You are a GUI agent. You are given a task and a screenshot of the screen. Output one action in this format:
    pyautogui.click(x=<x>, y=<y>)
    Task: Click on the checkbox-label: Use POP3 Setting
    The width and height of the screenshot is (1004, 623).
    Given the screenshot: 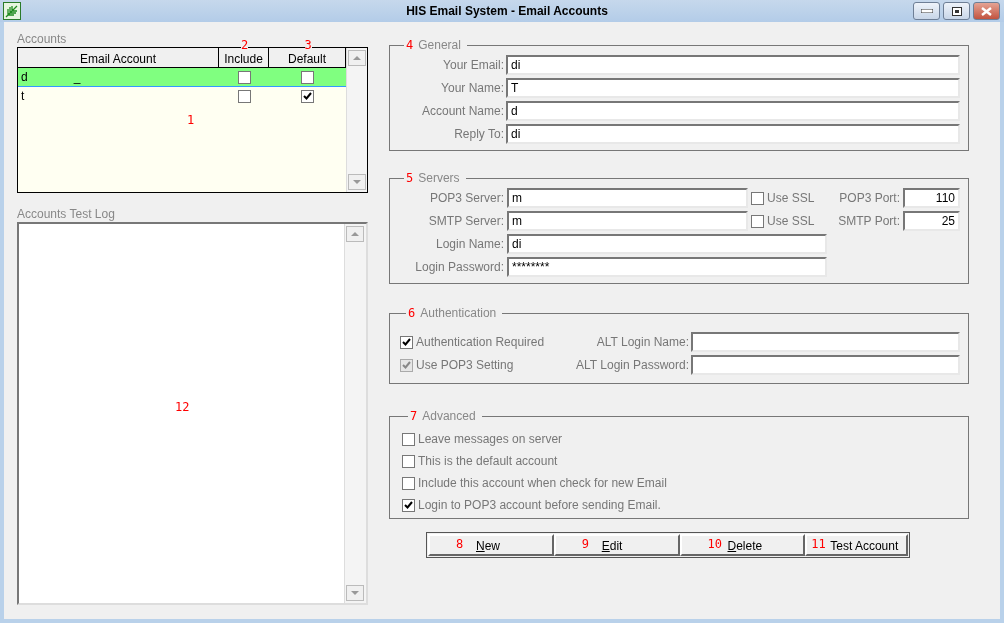 What is the action you would take?
    pyautogui.click(x=465, y=365)
    